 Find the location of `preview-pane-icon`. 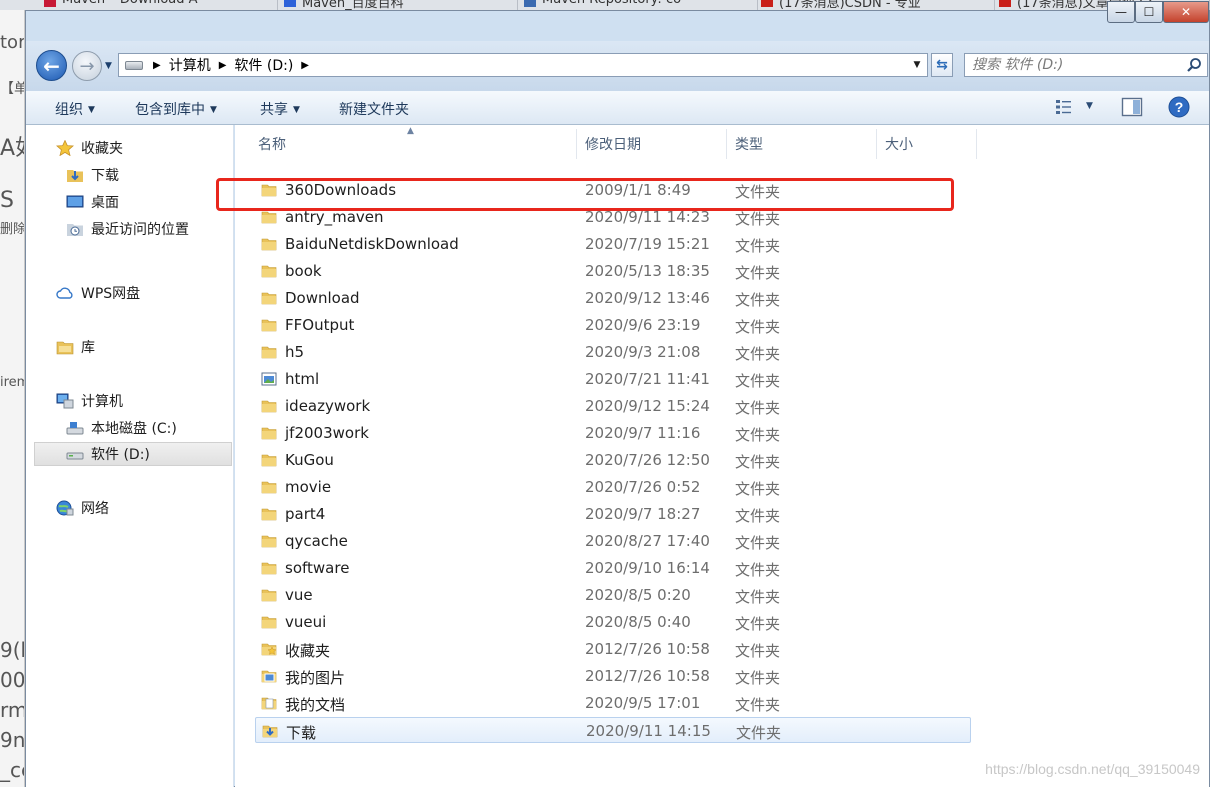

preview-pane-icon is located at coordinates (1132, 107).